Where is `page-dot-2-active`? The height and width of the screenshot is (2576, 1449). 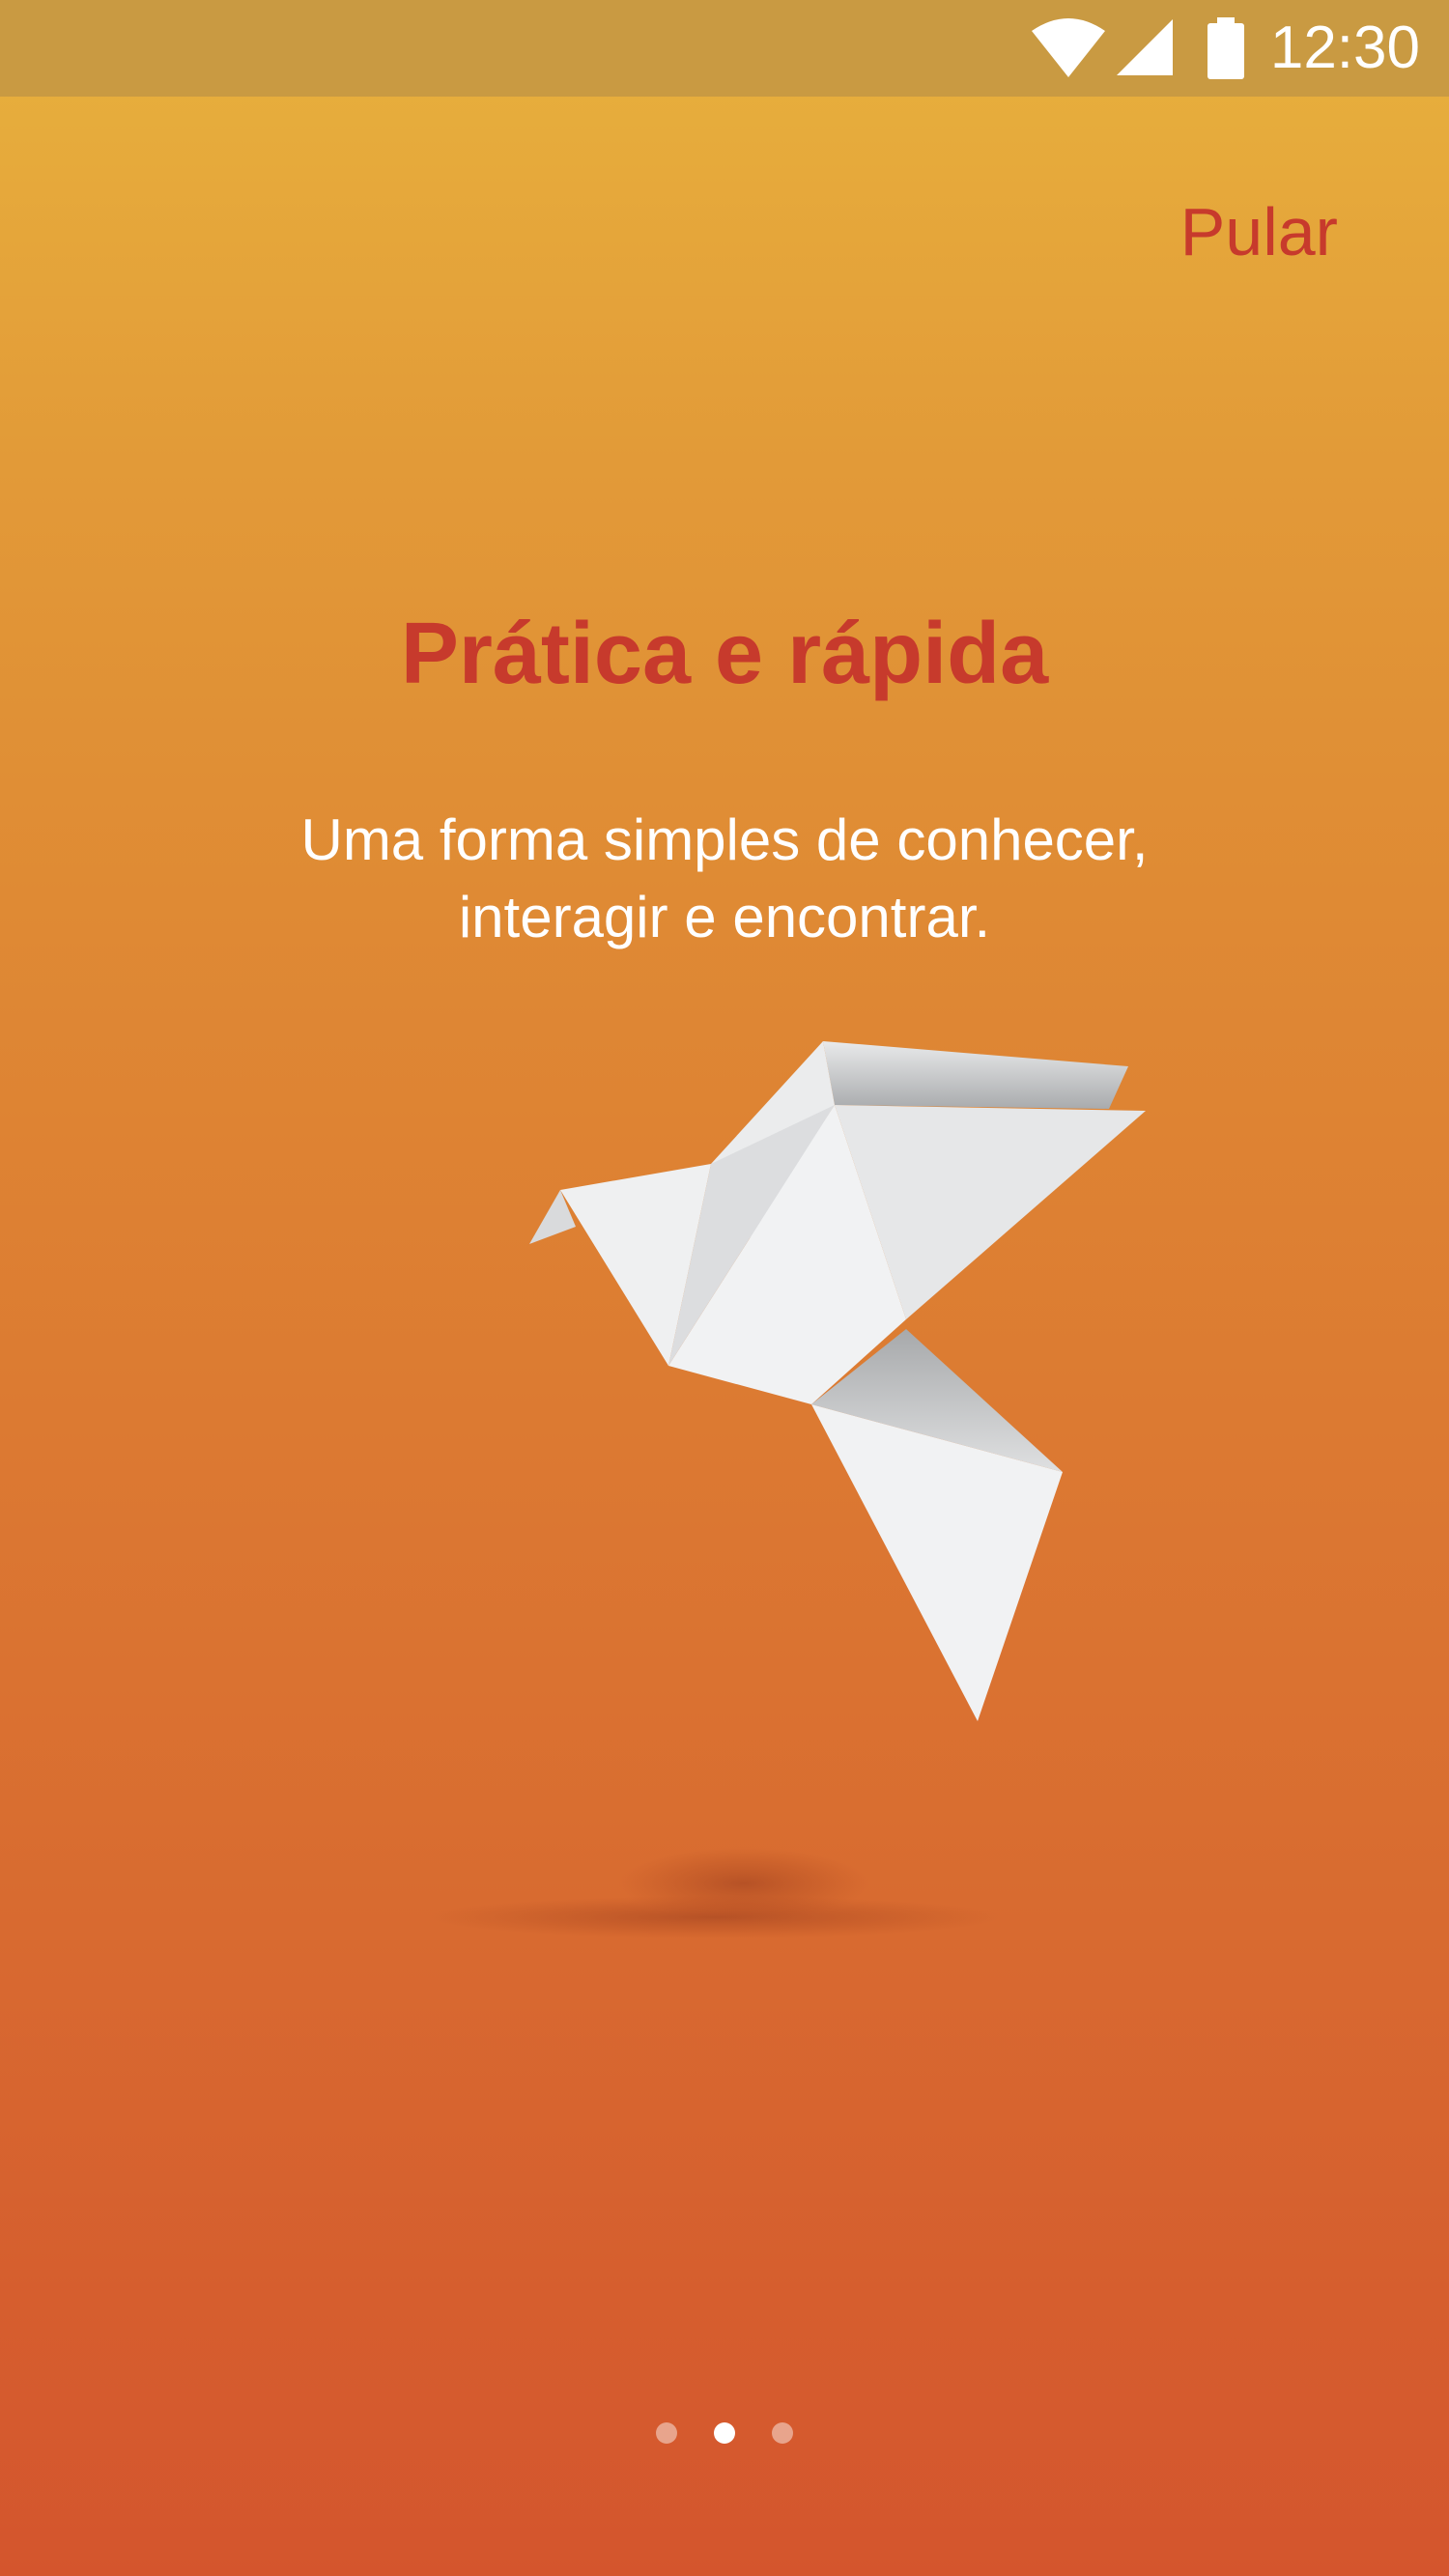
page-dot-2-active is located at coordinates (724, 2433).